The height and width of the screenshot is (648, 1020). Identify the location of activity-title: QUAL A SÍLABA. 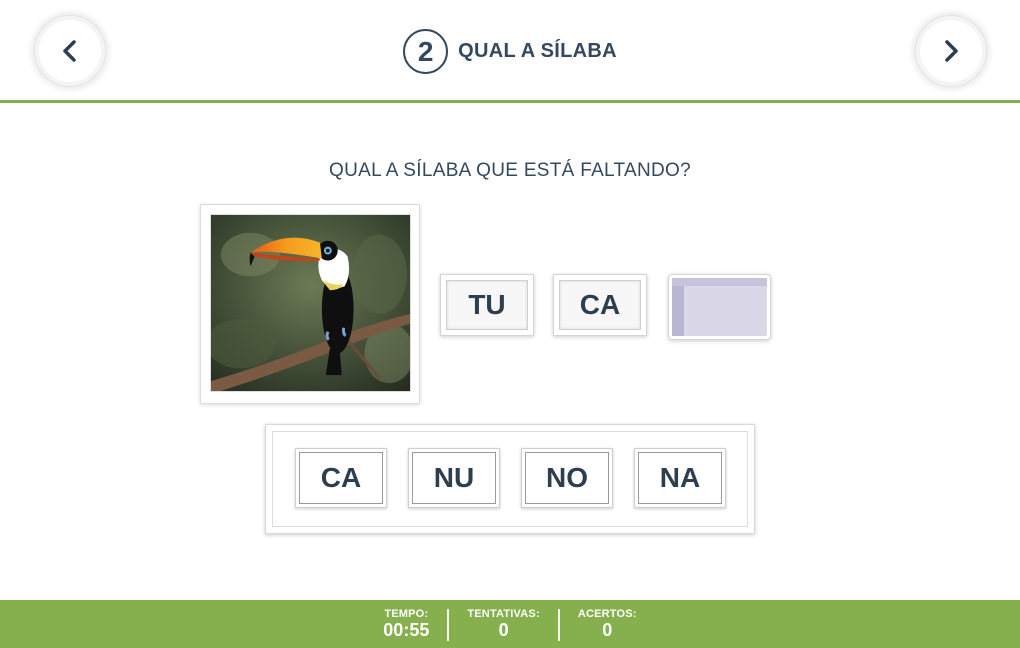
(537, 51).